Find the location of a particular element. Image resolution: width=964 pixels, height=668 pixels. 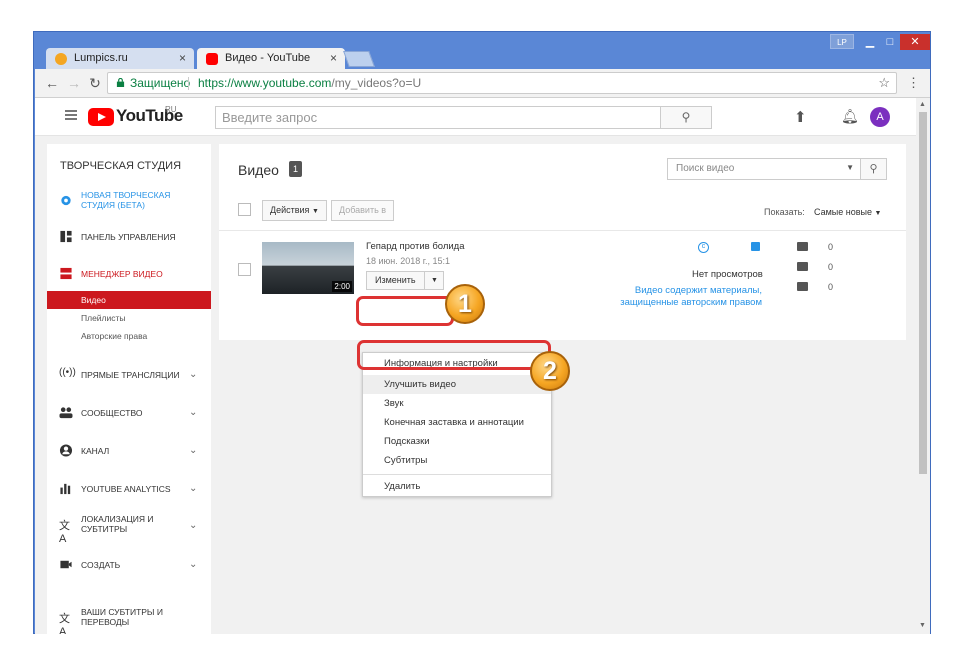

thumbs-down-icon is located at coordinates (802, 286).